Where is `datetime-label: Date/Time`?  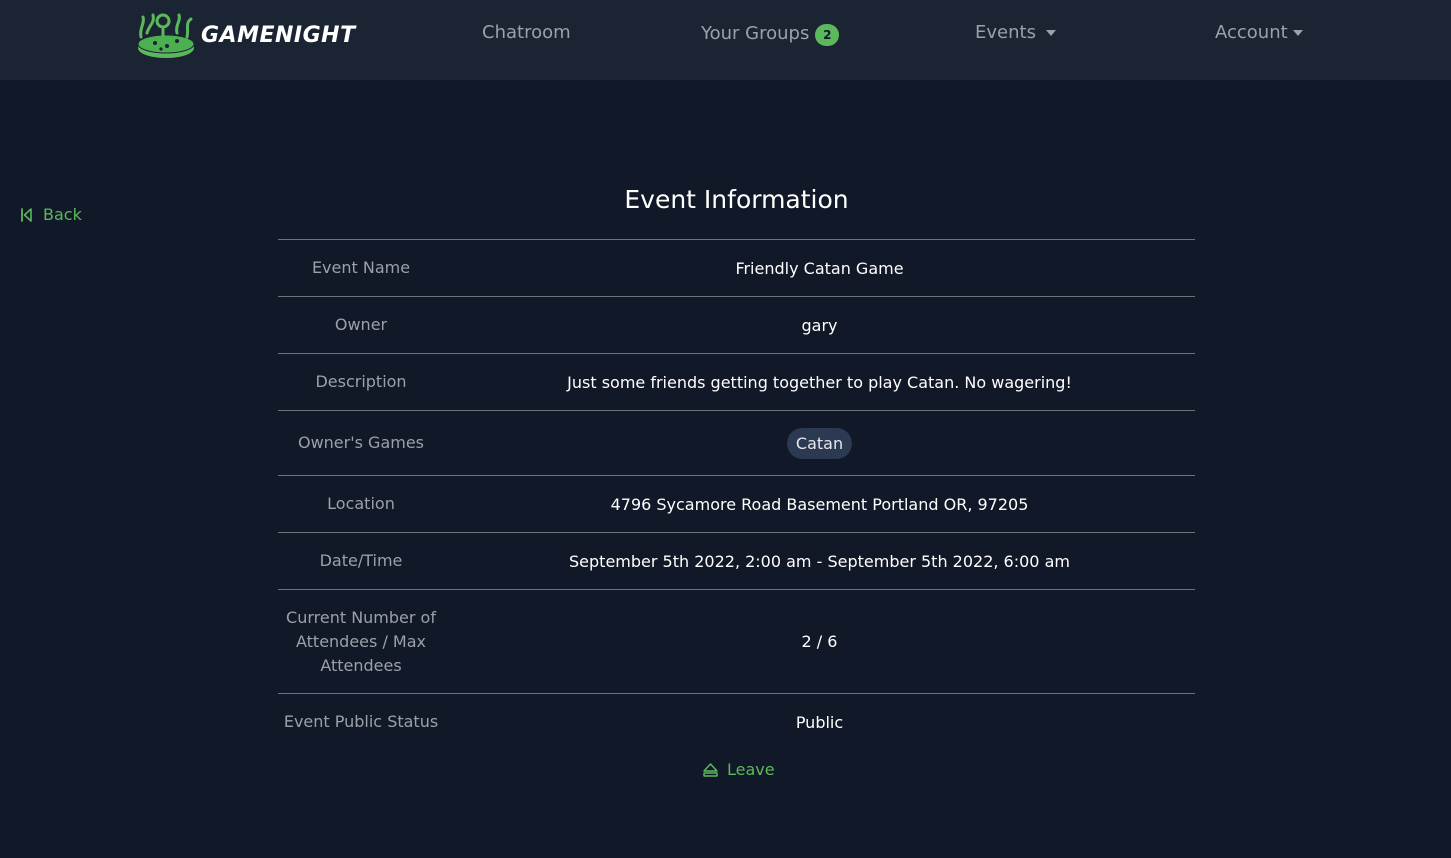
datetime-label: Date/Time is located at coordinates (361, 560).